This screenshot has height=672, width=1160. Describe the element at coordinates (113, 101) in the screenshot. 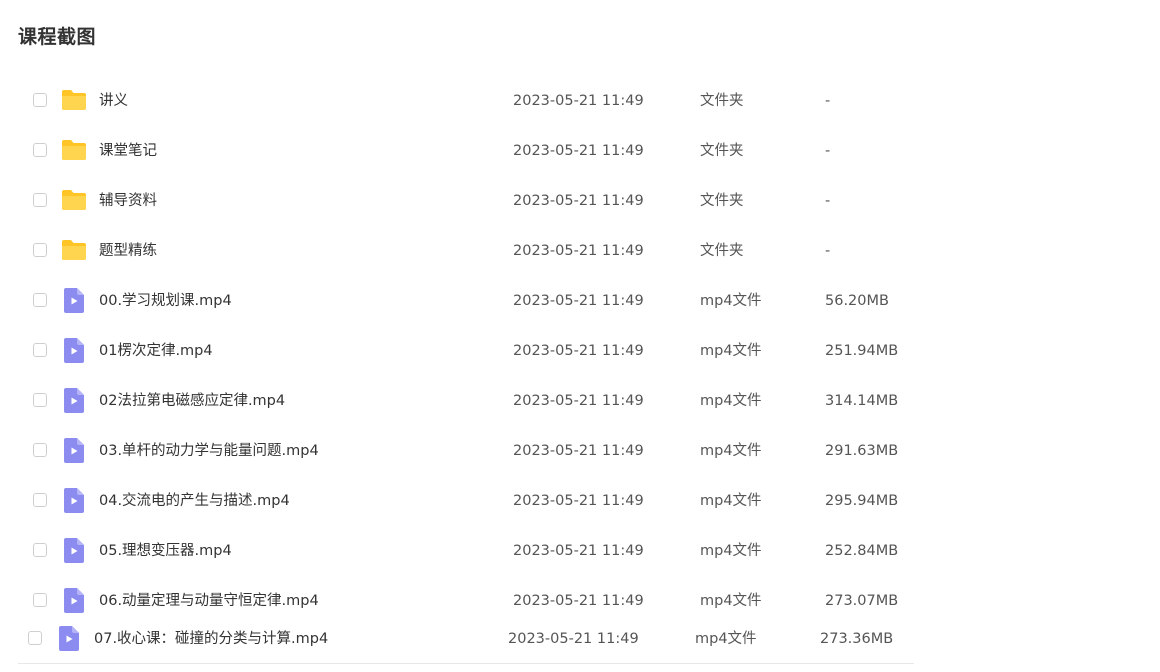

I see `file-name: 讲义` at that location.